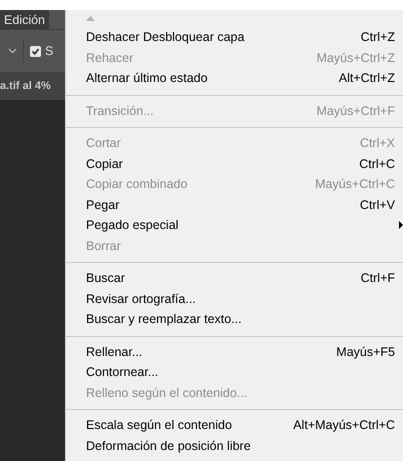 This screenshot has width=403, height=461. What do you see at coordinates (24, 19) in the screenshot?
I see `edit-menu: Edición` at bounding box center [24, 19].